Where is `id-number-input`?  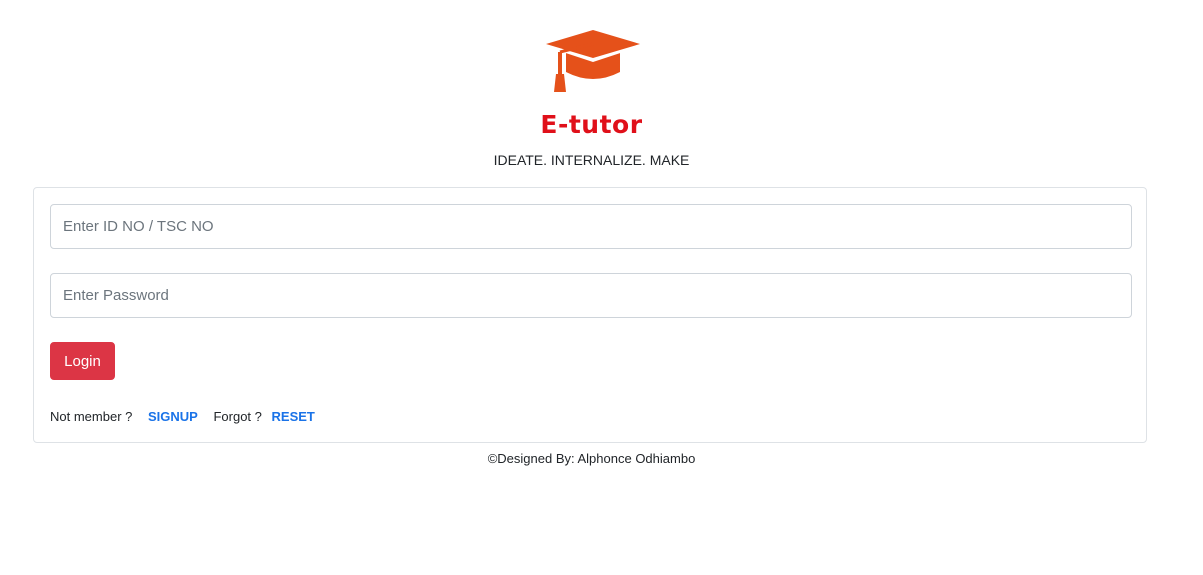 id-number-input is located at coordinates (591, 226).